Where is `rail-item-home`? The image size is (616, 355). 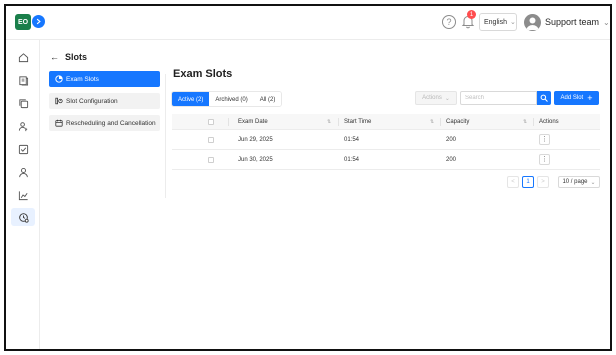 rail-item-home is located at coordinates (23, 57).